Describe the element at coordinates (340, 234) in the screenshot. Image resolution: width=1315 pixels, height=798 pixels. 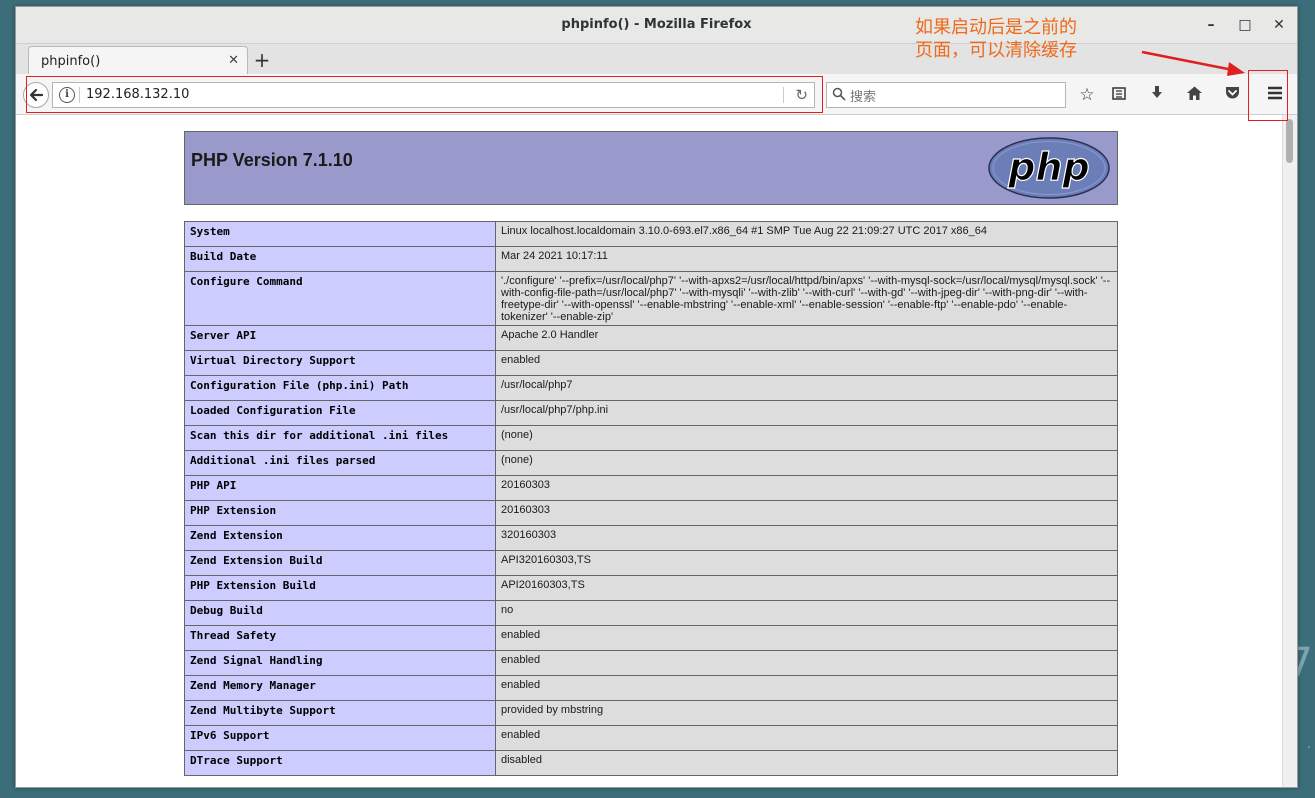
I see `info-key: System` at that location.